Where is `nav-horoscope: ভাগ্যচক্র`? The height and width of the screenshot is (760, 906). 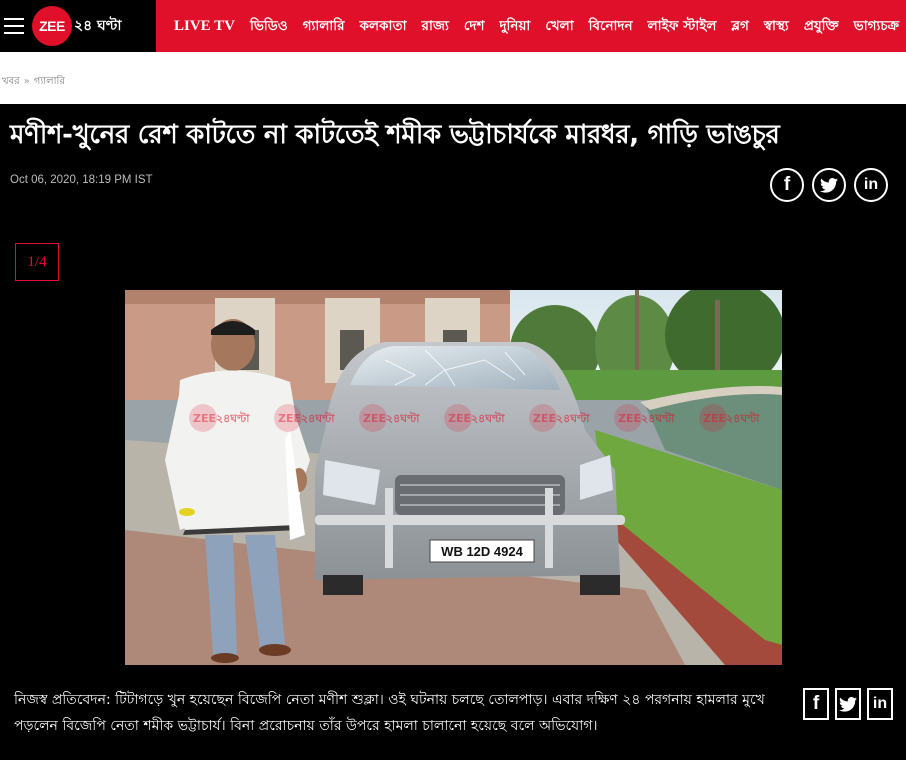 nav-horoscope: ভাগ্যচক্র is located at coordinates (876, 26).